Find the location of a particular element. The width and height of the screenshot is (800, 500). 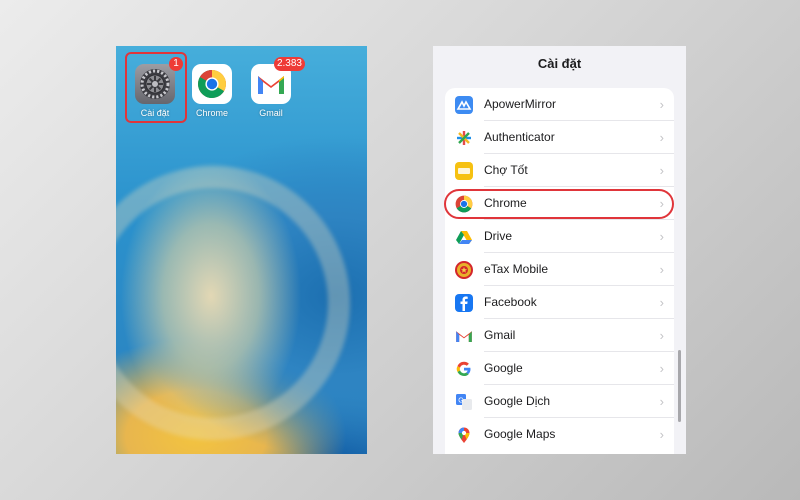

list-item-google: Google › is located at coordinates (559, 368).